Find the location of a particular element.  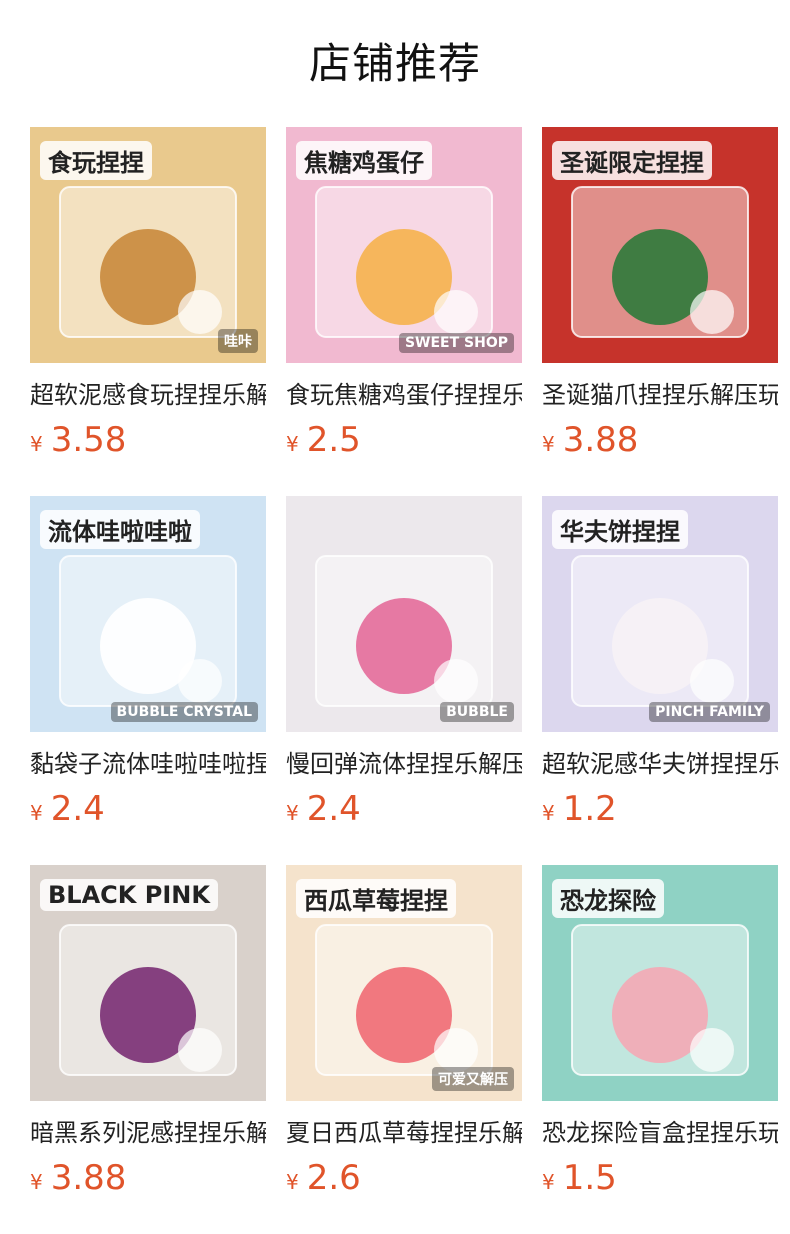

product-image: BLACK PINK is located at coordinates (148, 983).